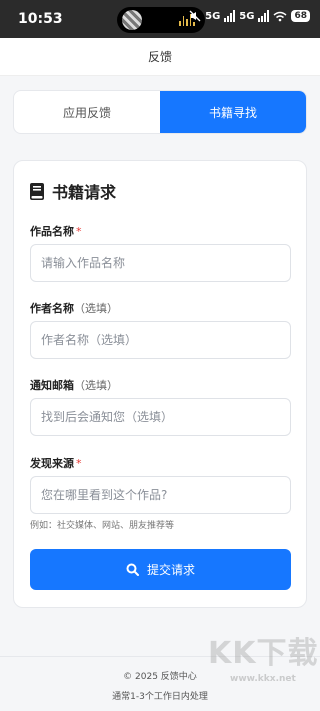  I want to click on page-header: 反馈, so click(160, 57).